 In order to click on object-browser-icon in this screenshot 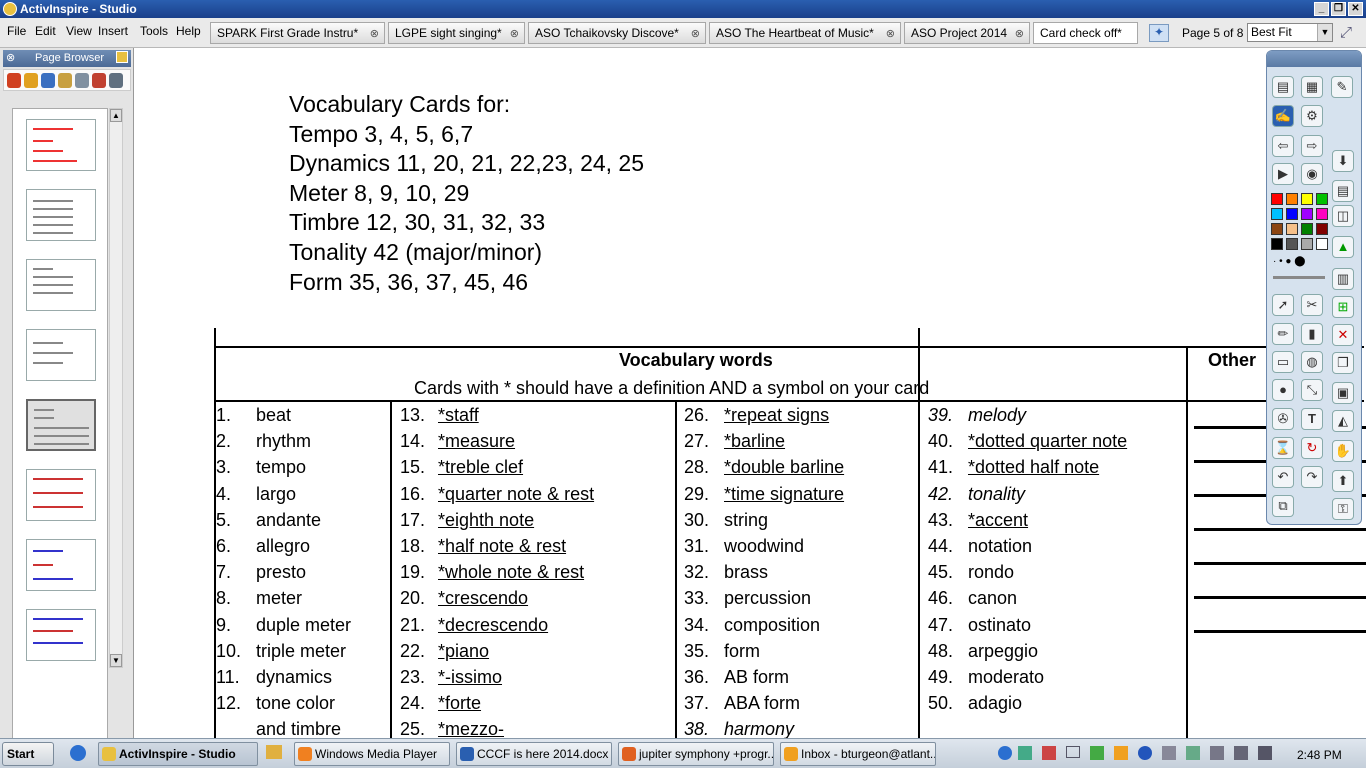, I will do `click(48, 80)`.